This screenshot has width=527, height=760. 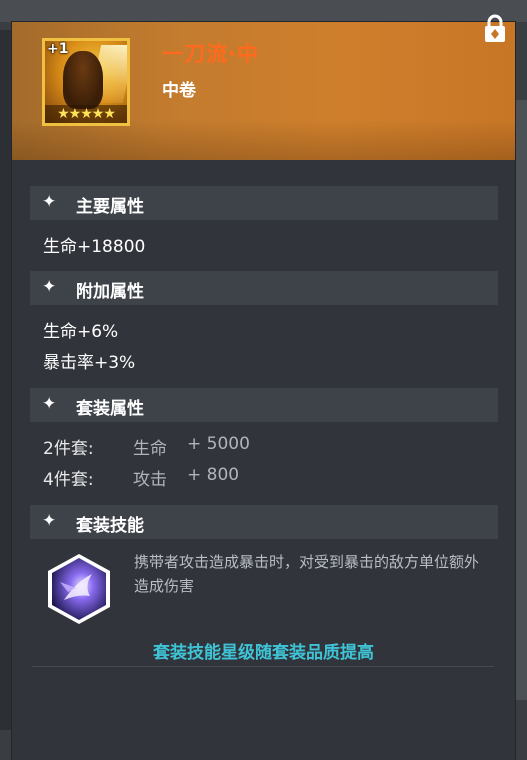 I want to click on section-title: 附加属性, so click(x=110, y=292).